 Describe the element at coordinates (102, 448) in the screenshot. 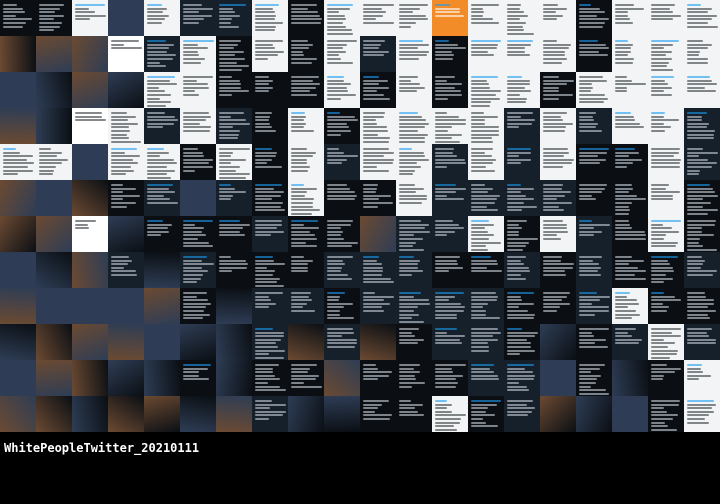

I see `gallery-caption: WhitePeopleTwitter_20210111` at that location.